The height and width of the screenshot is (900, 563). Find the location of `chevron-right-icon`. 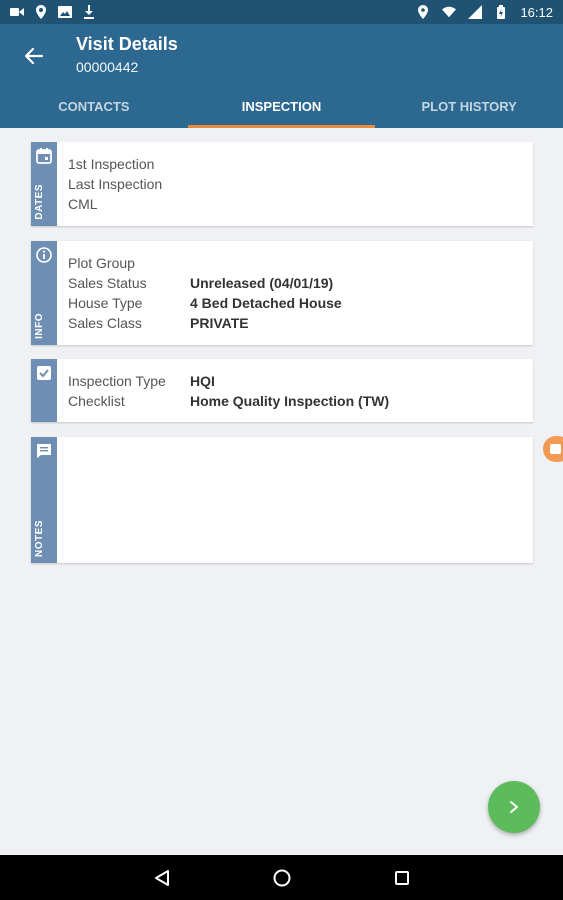

chevron-right-icon is located at coordinates (514, 807).